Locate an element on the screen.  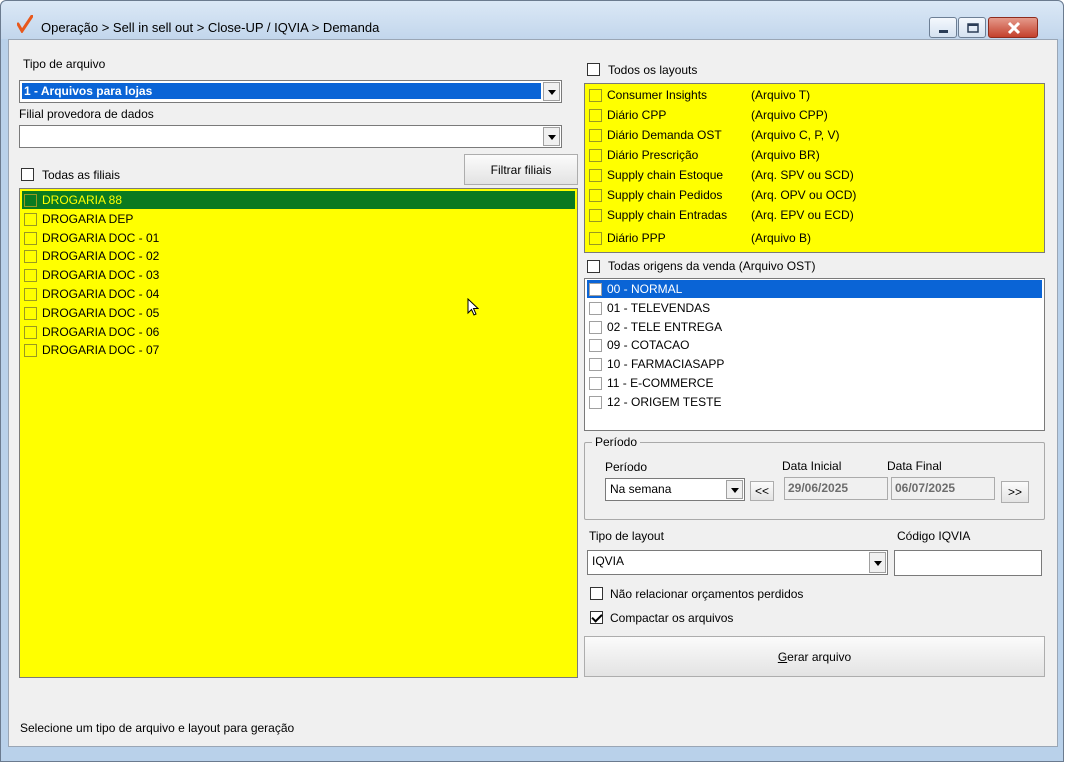
layout-item-file: (Arquivo T) is located at coordinates (781, 95).